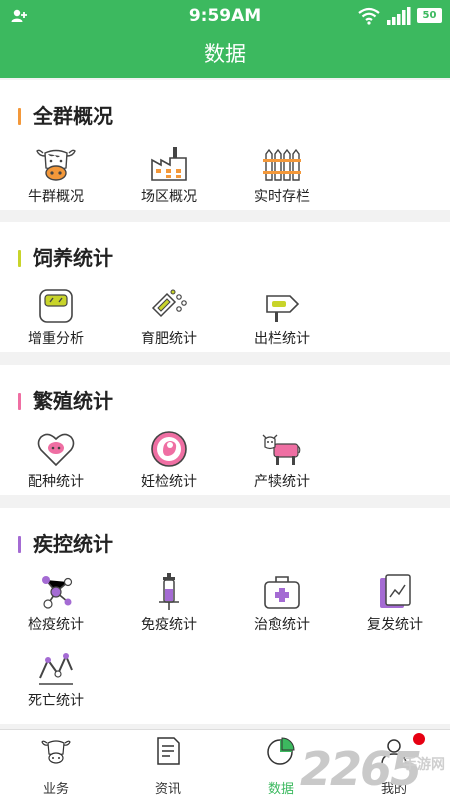 Image resolution: width=450 pixels, height=800 pixels. What do you see at coordinates (56, 482) in the screenshot?
I see `tile-label: 配种统计` at bounding box center [56, 482].